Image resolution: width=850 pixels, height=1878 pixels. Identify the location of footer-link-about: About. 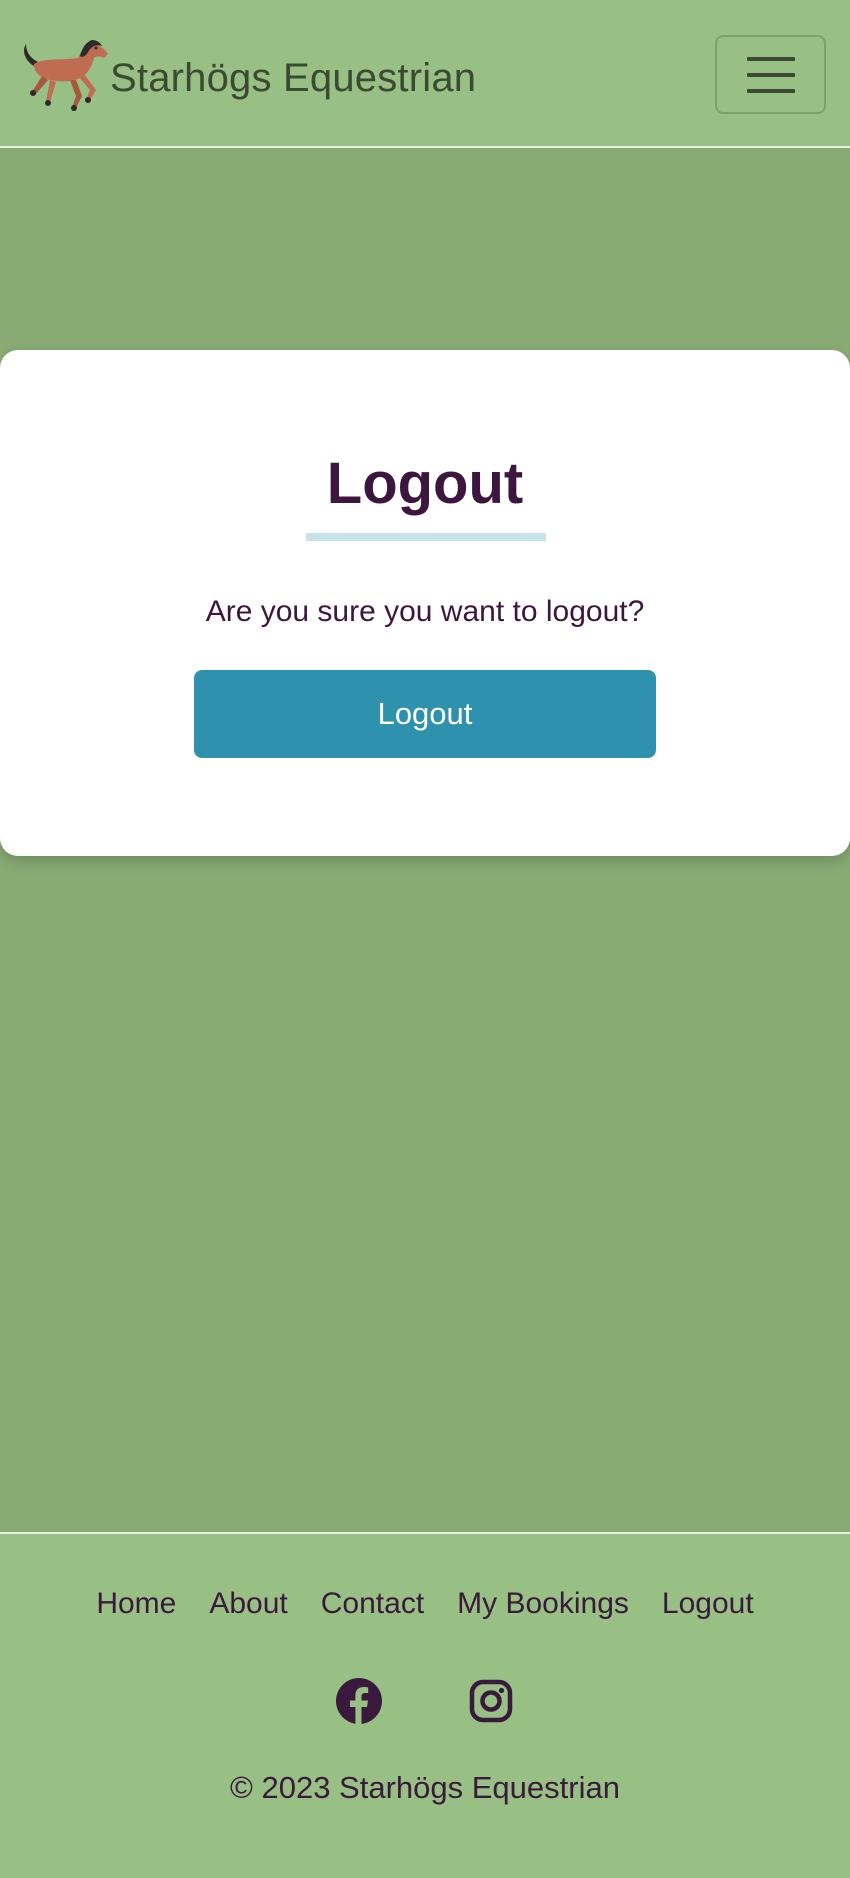
(248, 1604).